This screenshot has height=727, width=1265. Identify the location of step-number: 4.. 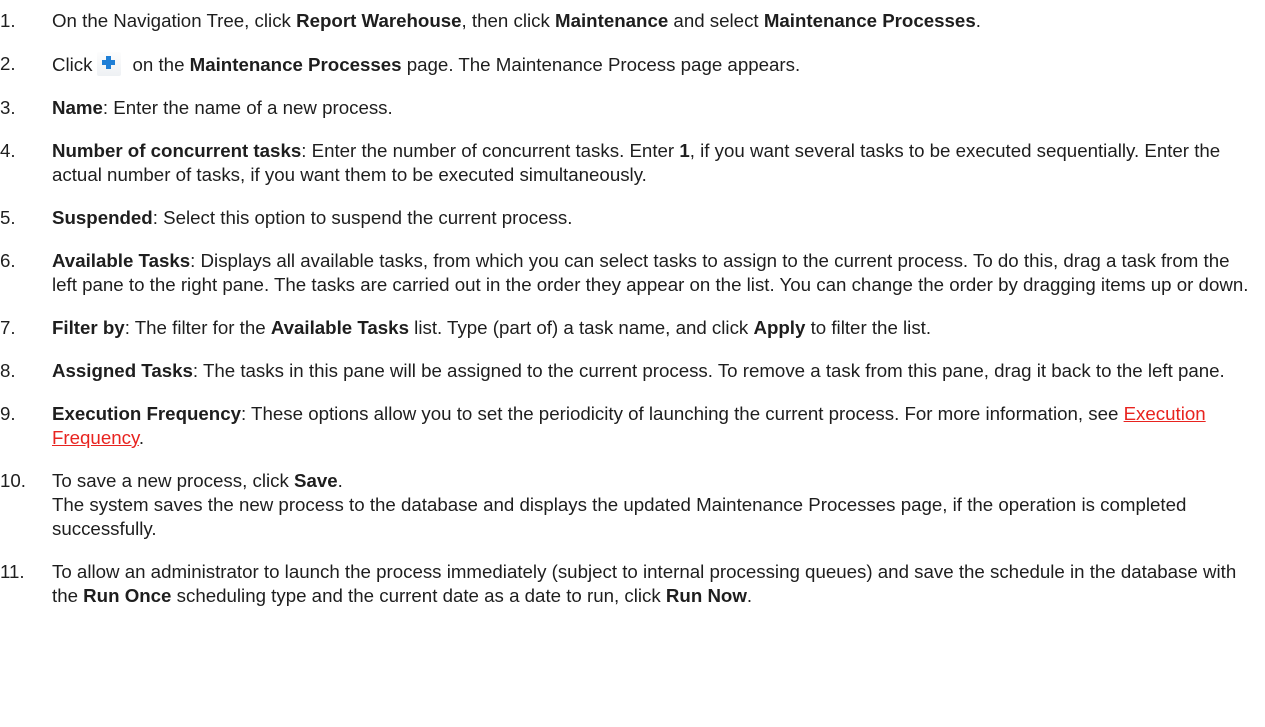
(8, 150).